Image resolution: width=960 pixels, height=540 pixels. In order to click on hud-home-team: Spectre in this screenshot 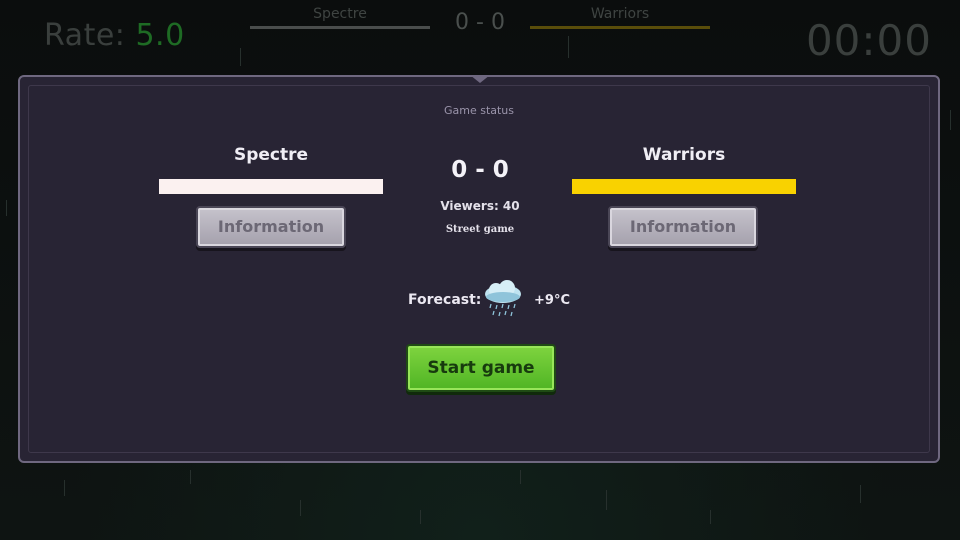, I will do `click(340, 17)`.